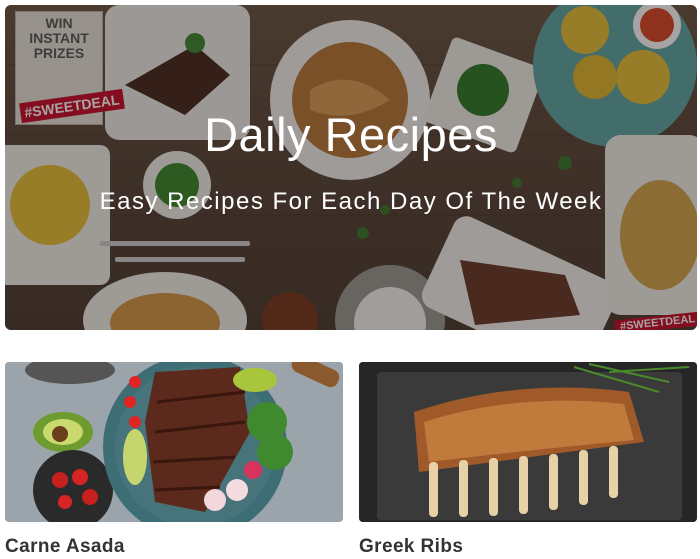 The width and height of the screenshot is (700, 559). Describe the element at coordinates (351, 134) in the screenshot. I see `hero-title: Daily Recipes` at that location.